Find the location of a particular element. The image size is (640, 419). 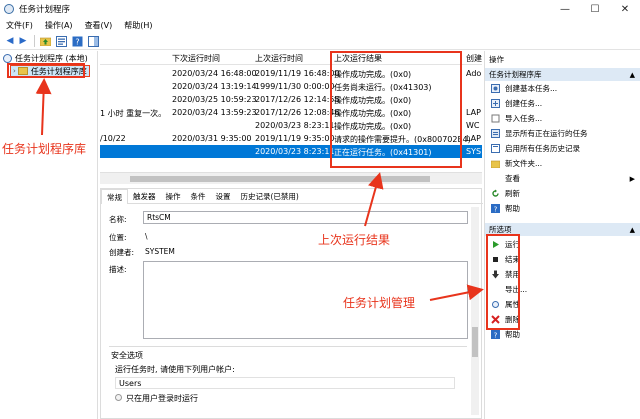

refresh-icon is located at coordinates (495, 193).